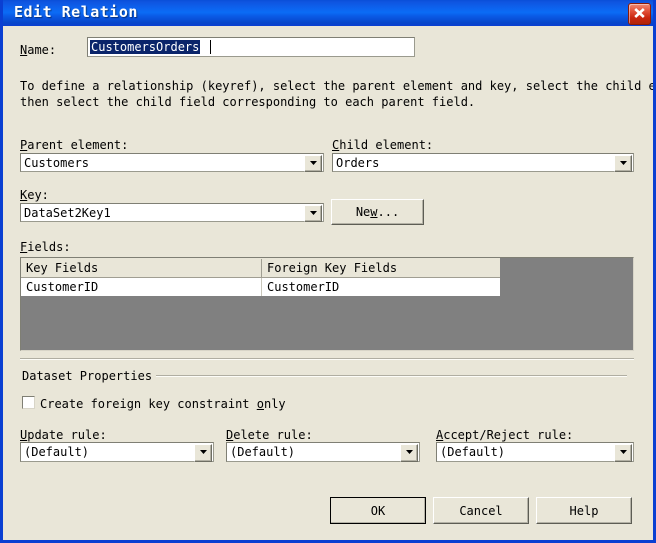 The image size is (656, 543). Describe the element at coordinates (74, 145) in the screenshot. I see `parent-element-label: Parent element:` at that location.